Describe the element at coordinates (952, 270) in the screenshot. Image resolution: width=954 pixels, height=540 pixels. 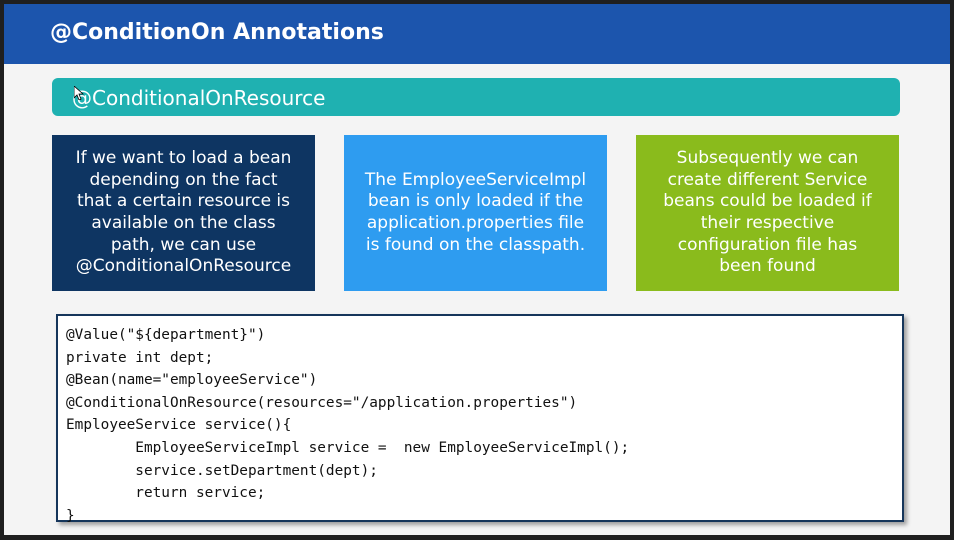
I see `window-edge` at that location.